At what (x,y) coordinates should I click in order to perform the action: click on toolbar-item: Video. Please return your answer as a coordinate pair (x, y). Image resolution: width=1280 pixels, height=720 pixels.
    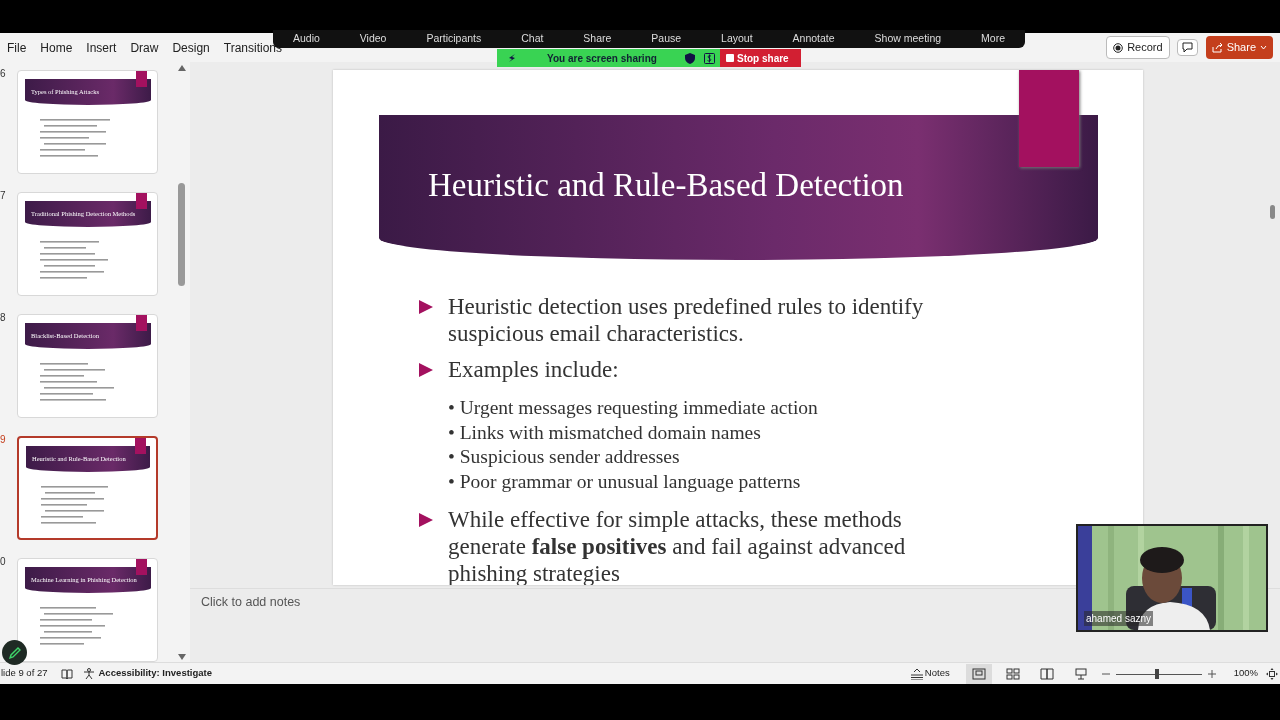
    Looking at the image, I should click on (373, 39).